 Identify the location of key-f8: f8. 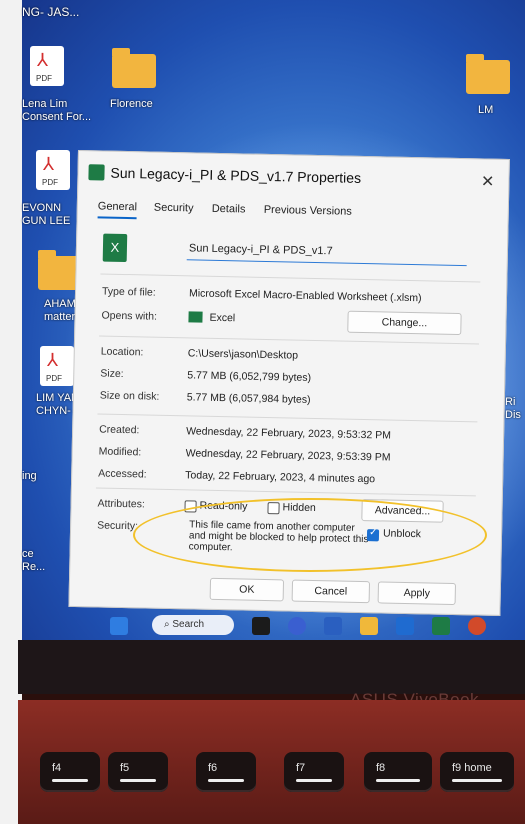
(398, 772).